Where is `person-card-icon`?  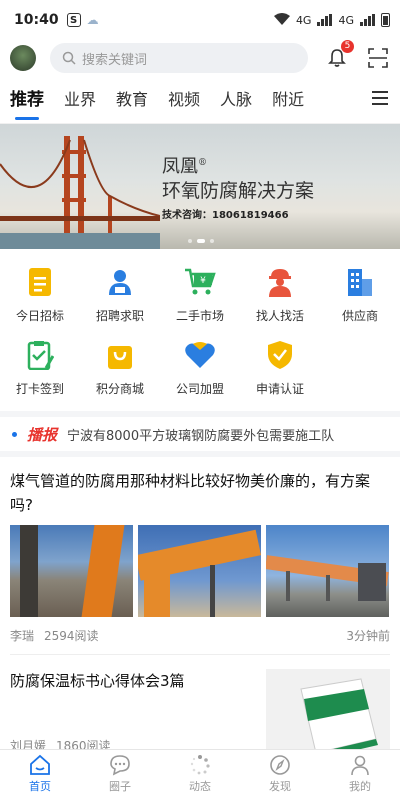
person-card-icon is located at coordinates (120, 282).